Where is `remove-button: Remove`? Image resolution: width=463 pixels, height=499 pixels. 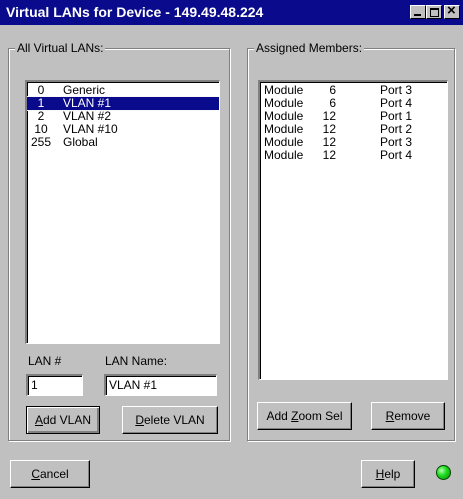
remove-button: Remove is located at coordinates (408, 416).